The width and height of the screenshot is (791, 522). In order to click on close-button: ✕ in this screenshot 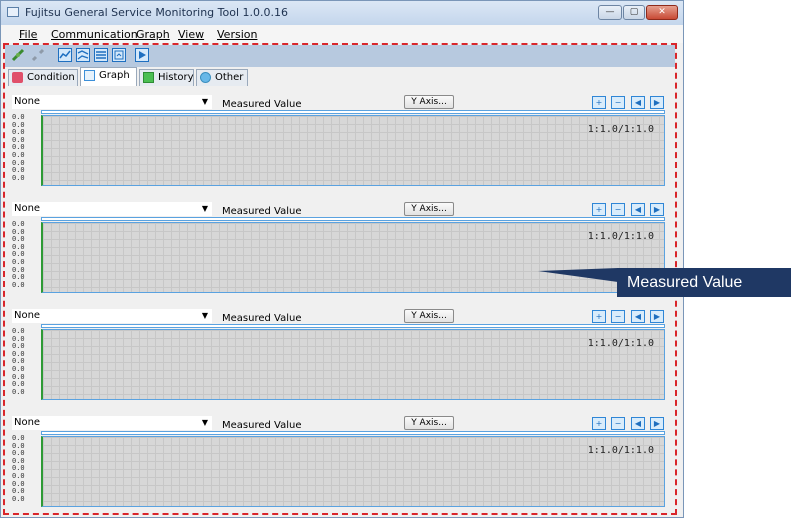, I will do `click(662, 12)`.